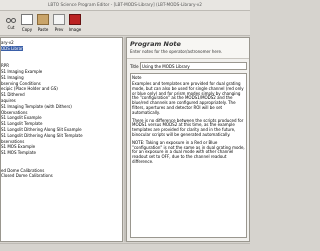 The width and height of the screenshot is (320, 251). I want to click on tree-item: Closed Dome Calibrations, so click(27, 175).